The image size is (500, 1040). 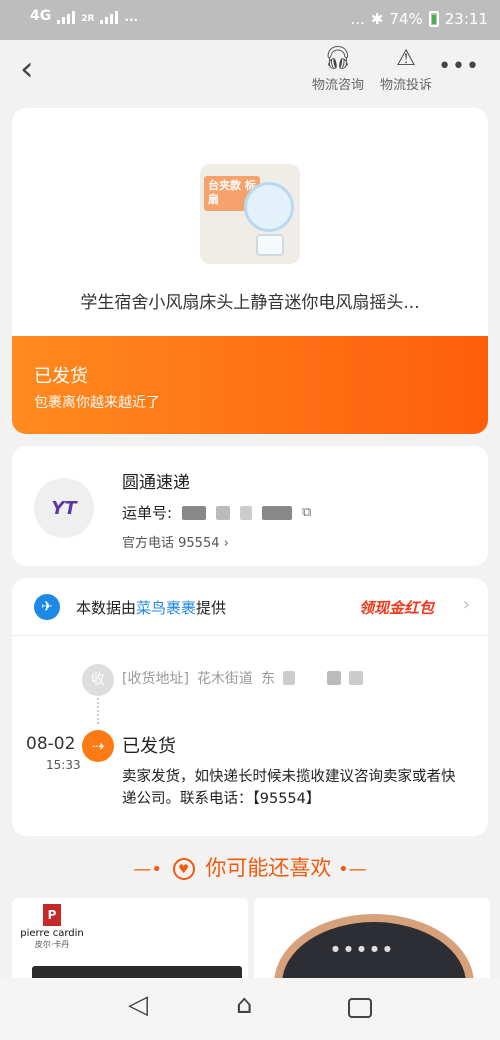 I want to click on heart-icon: ♥, so click(x=183, y=869).